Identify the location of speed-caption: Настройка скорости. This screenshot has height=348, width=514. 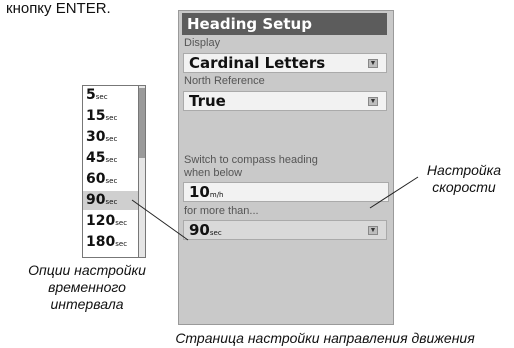
(464, 178).